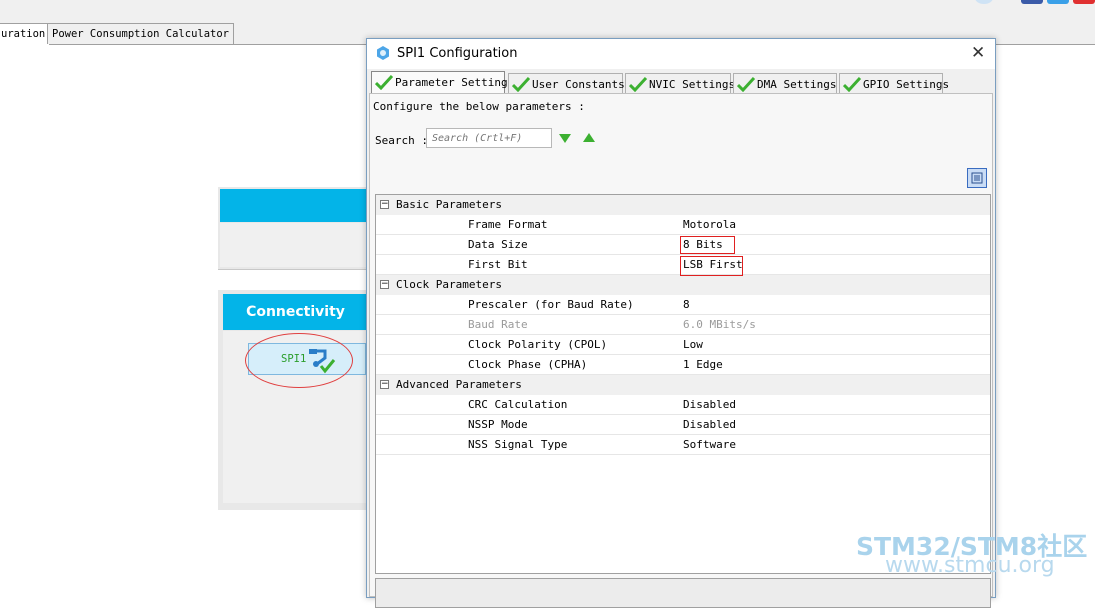  Describe the element at coordinates (1058, 2) in the screenshot. I see `twitter-icon` at that location.